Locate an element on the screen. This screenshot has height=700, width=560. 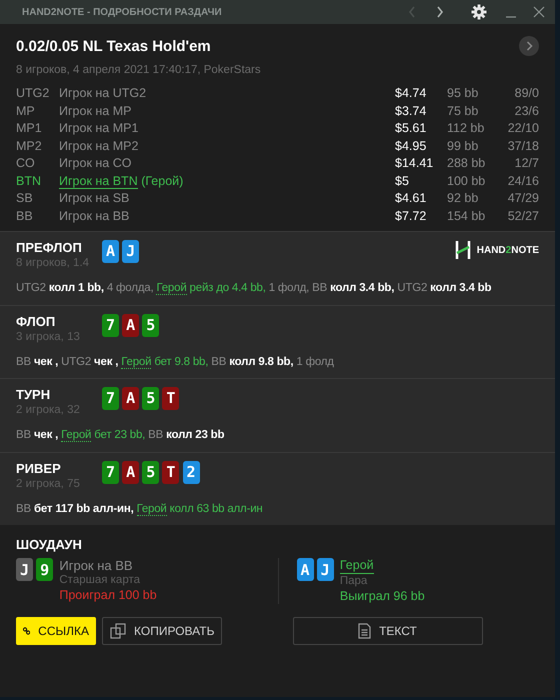
logo-text: HAND2NOTE is located at coordinates (507, 251).